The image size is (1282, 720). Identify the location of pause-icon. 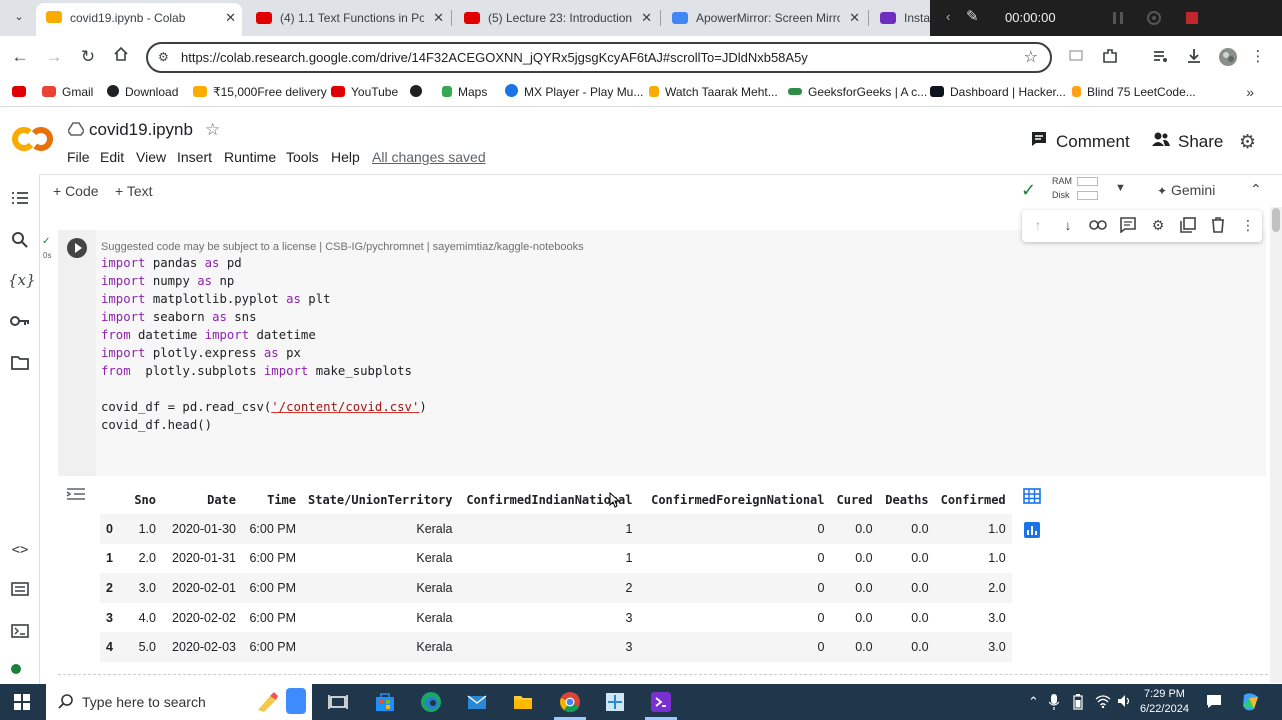
(1118, 18).